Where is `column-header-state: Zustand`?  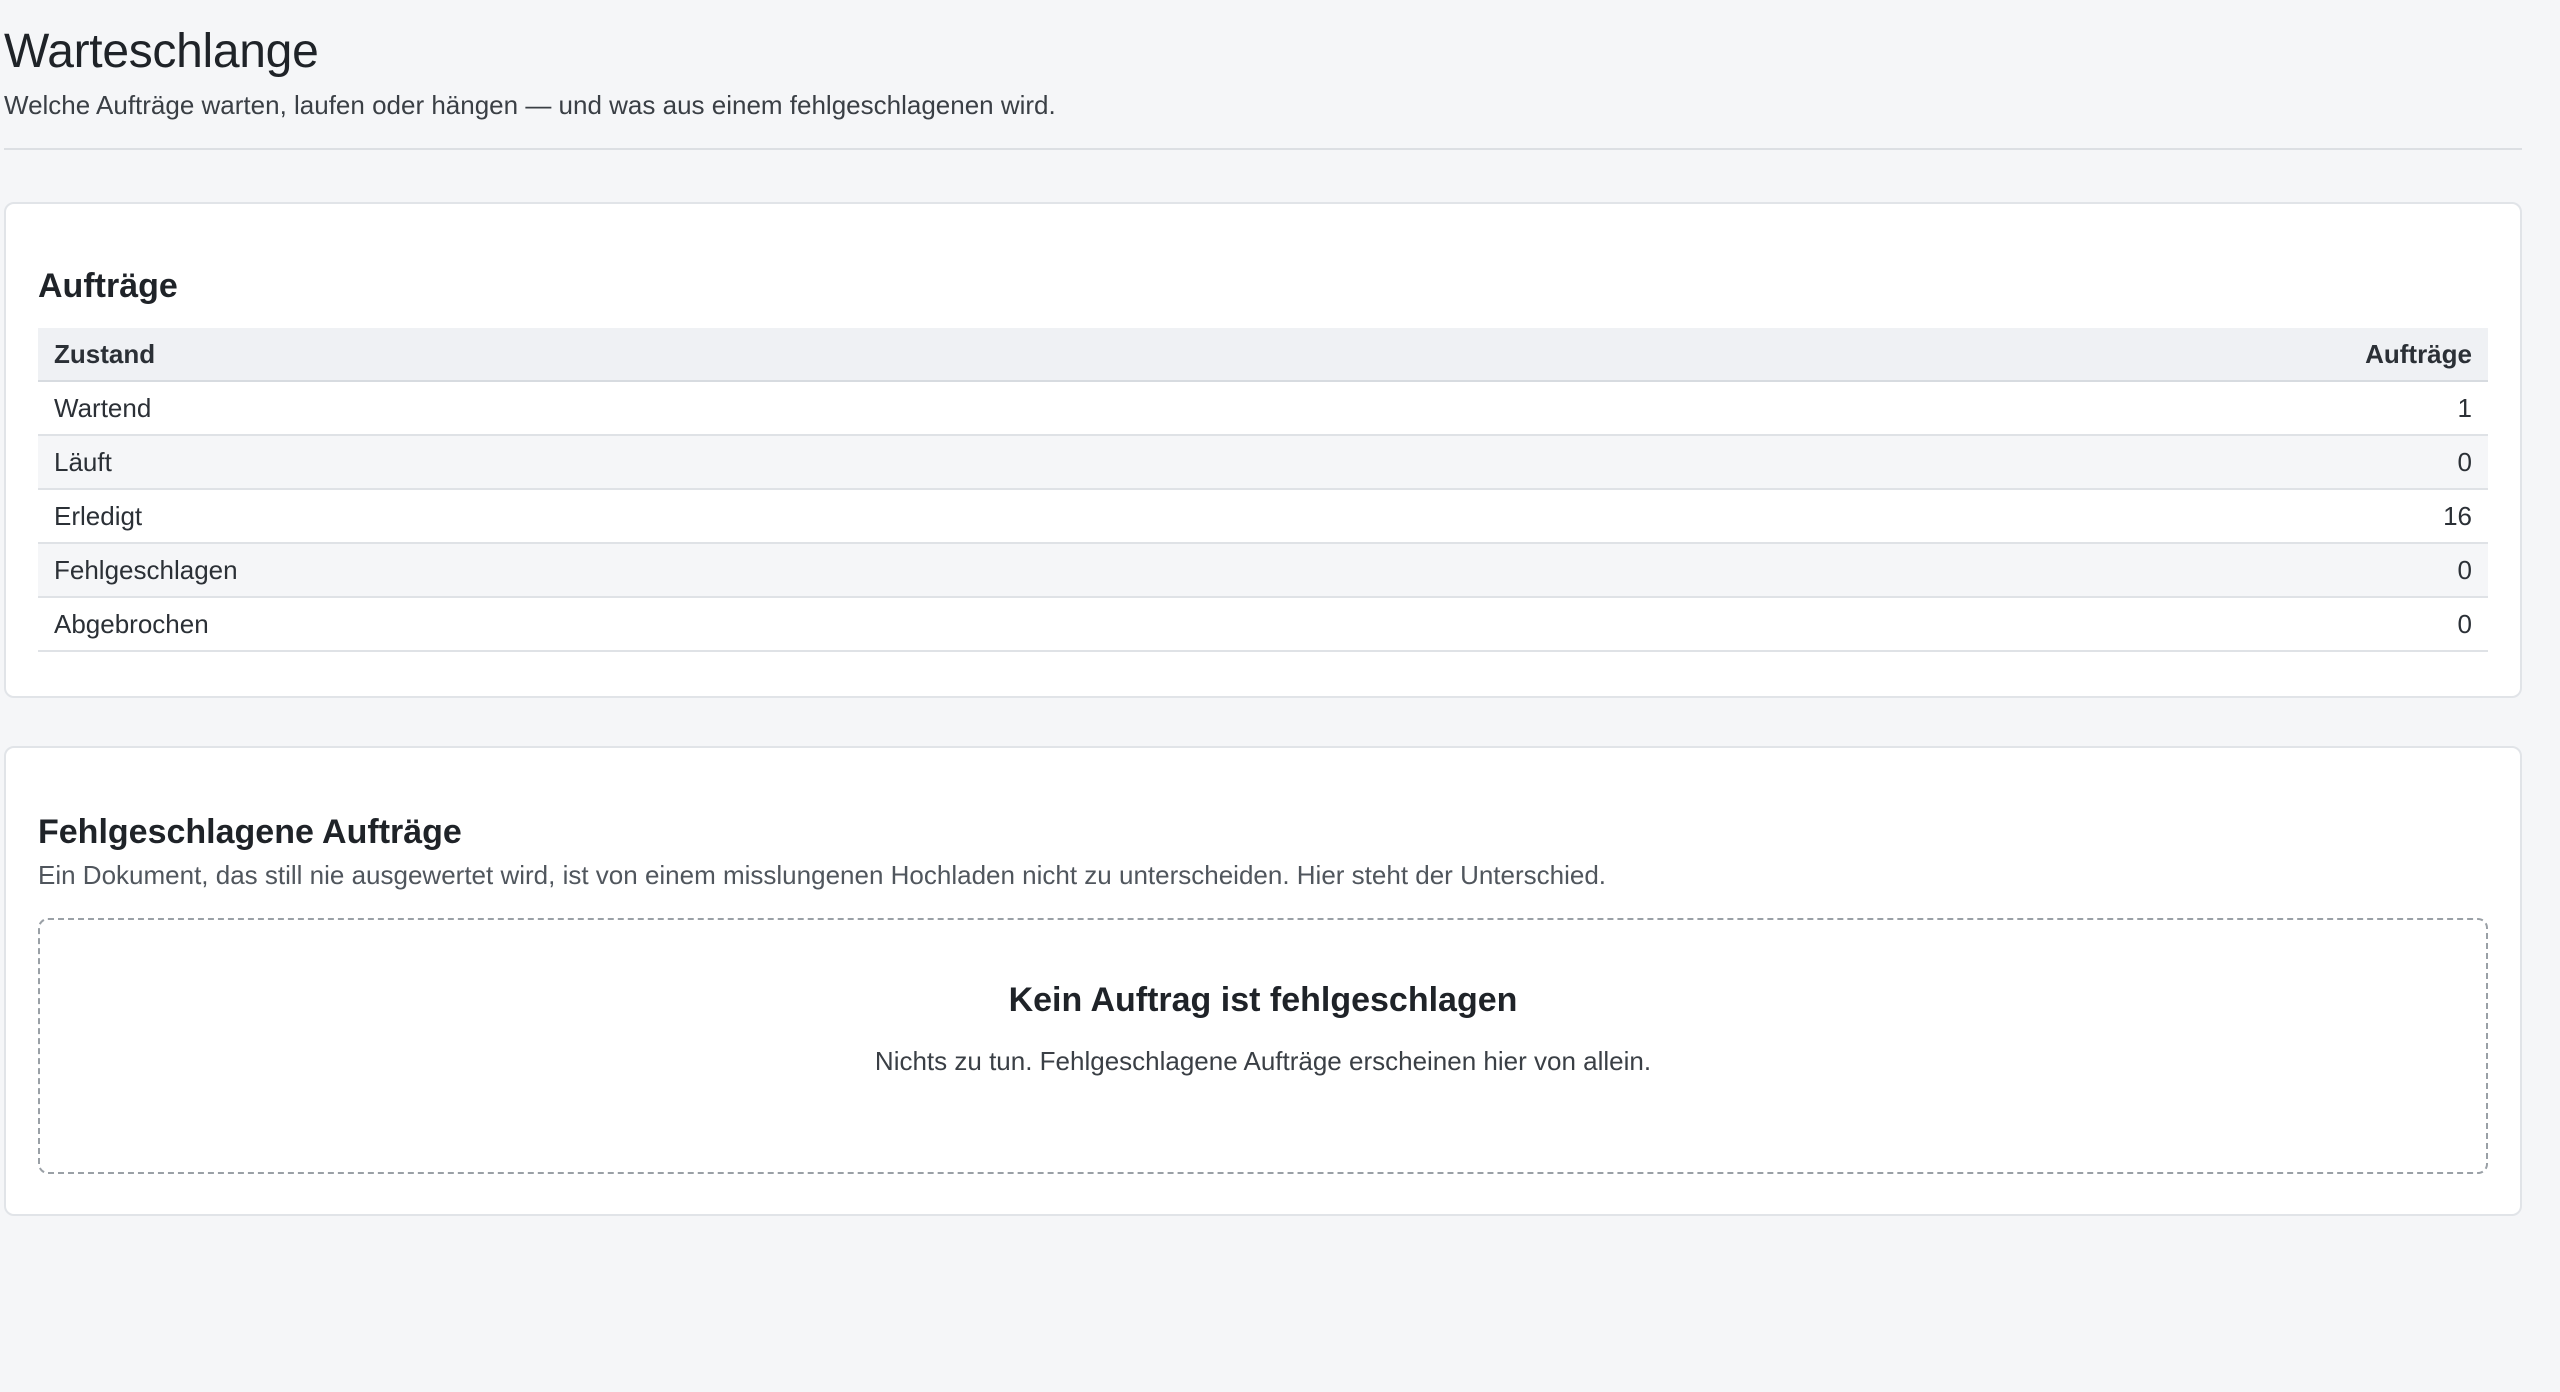 column-header-state: Zustand is located at coordinates (783, 355).